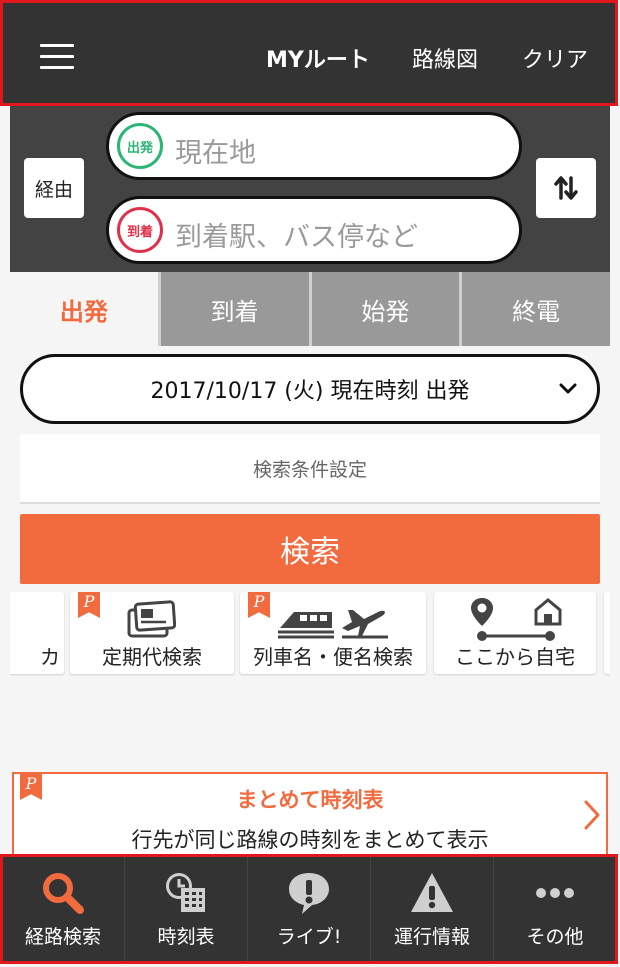 This screenshot has width=620, height=967. I want to click on clear-link: クリア, so click(555, 58).